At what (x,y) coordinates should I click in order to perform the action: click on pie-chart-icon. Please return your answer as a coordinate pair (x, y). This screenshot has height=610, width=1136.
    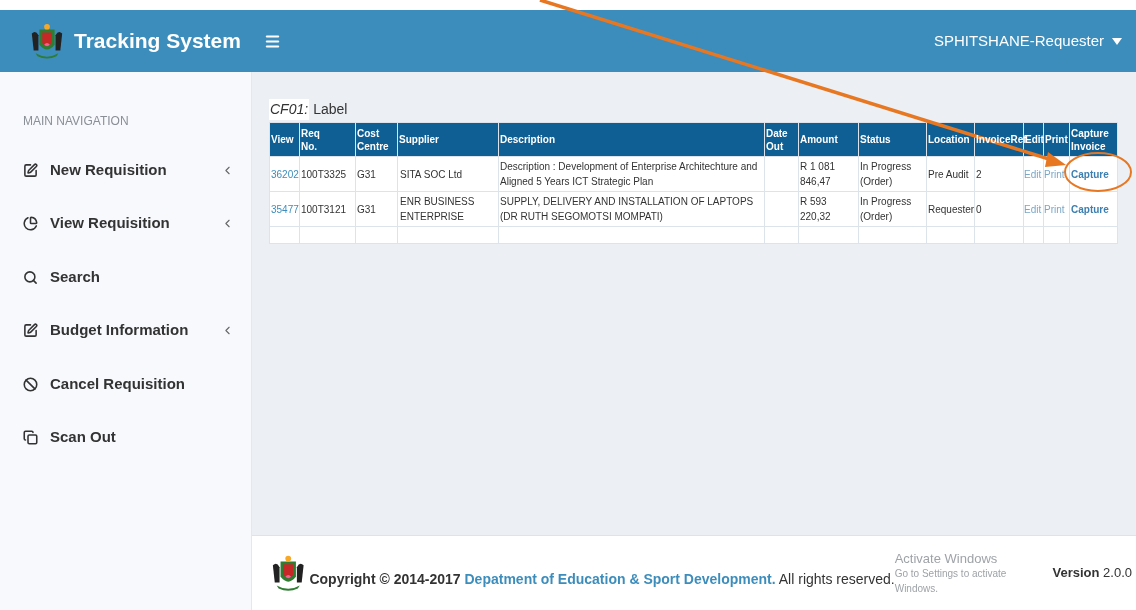
    Looking at the image, I should click on (30, 223).